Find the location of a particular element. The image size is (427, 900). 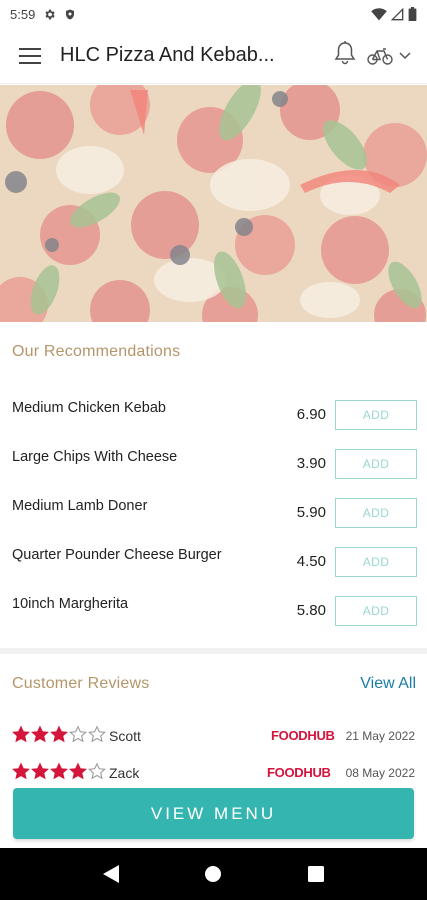

review-date: 21 May 2022 is located at coordinates (380, 736).